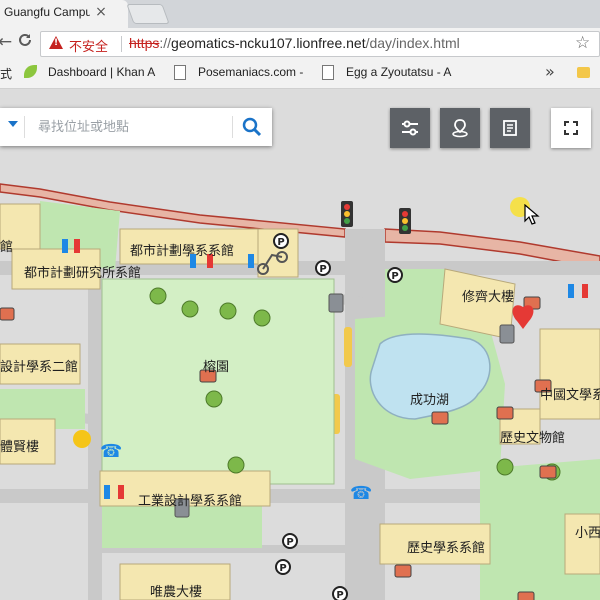  What do you see at coordinates (56, 42) in the screenshot?
I see `warning-icon` at bounding box center [56, 42].